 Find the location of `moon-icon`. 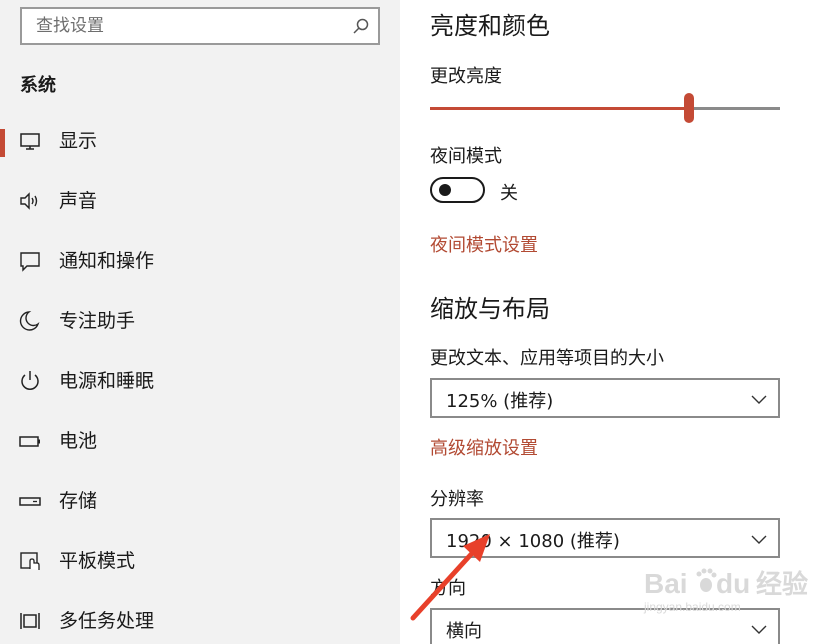

moon-icon is located at coordinates (29, 321).